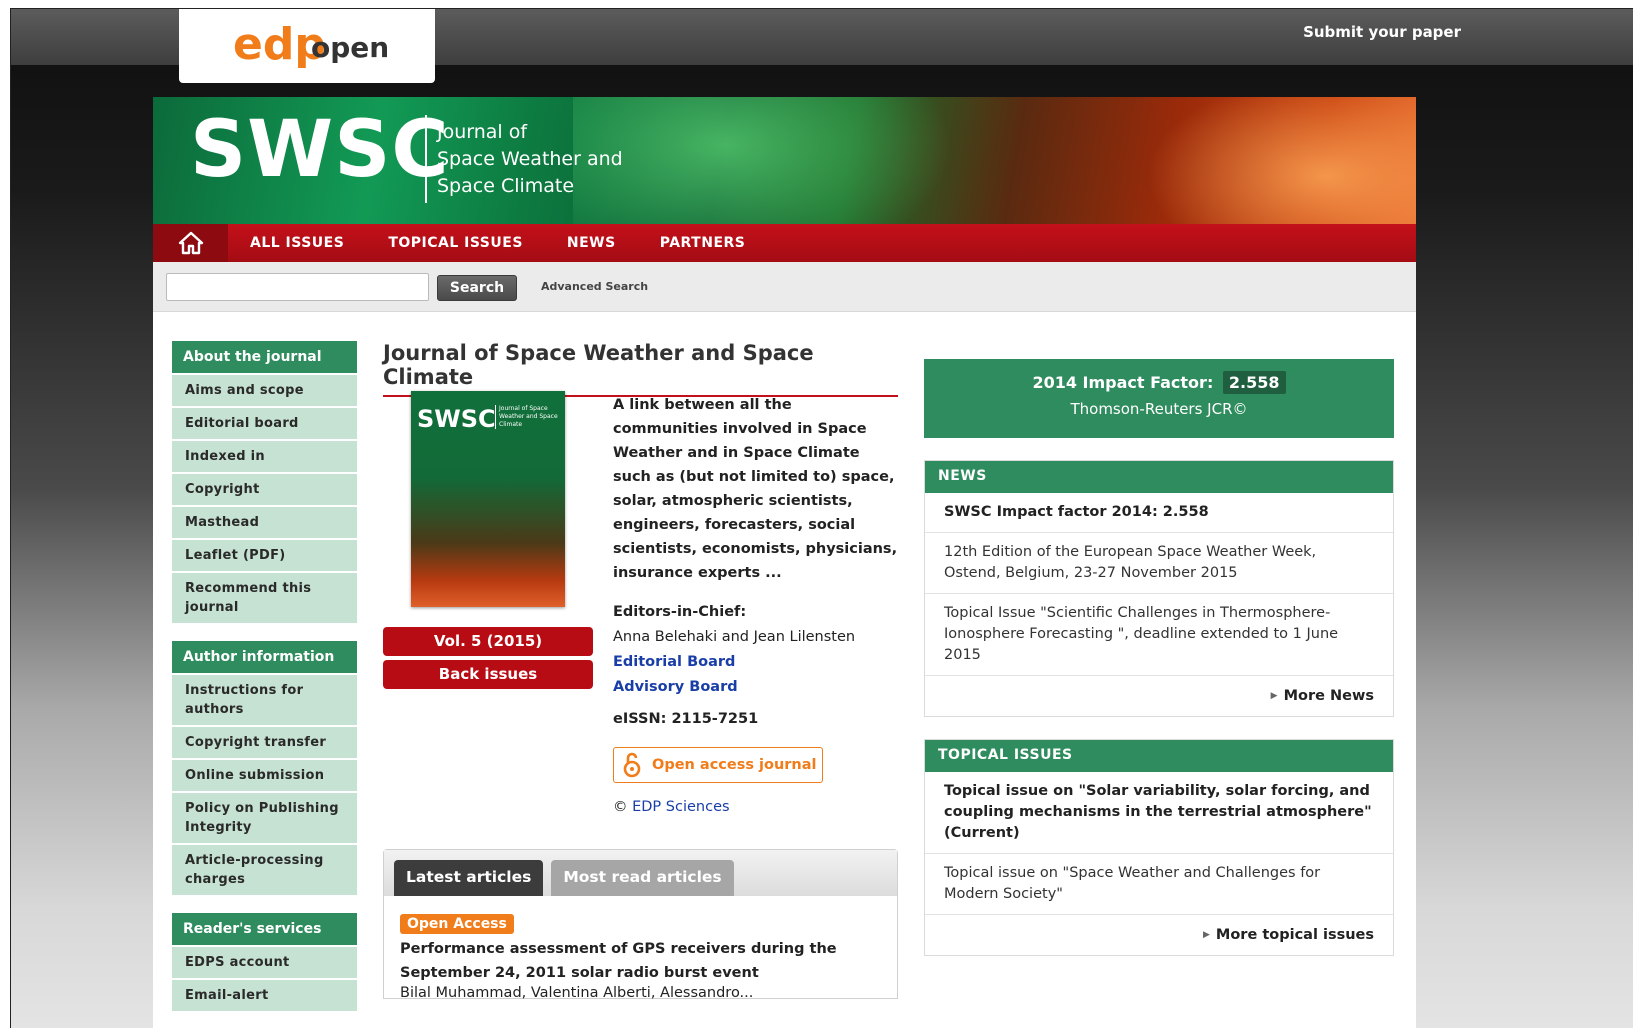 The image size is (1633, 1028). I want to click on back-issues-button: Back issues, so click(488, 674).